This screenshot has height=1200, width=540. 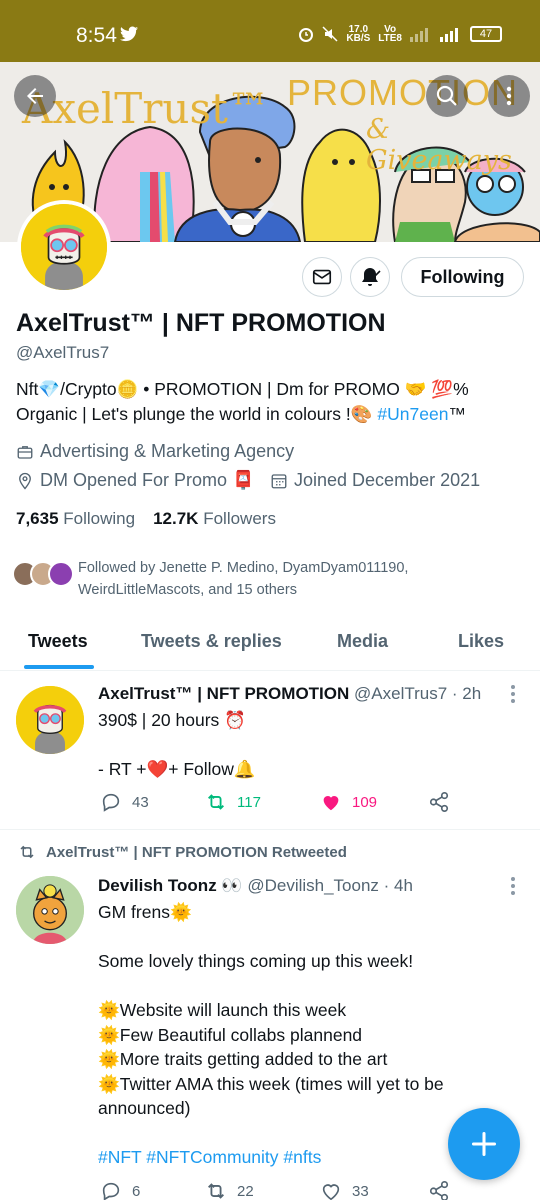 I want to click on category-text: Advertising & Marketing Agency, so click(x=167, y=451).